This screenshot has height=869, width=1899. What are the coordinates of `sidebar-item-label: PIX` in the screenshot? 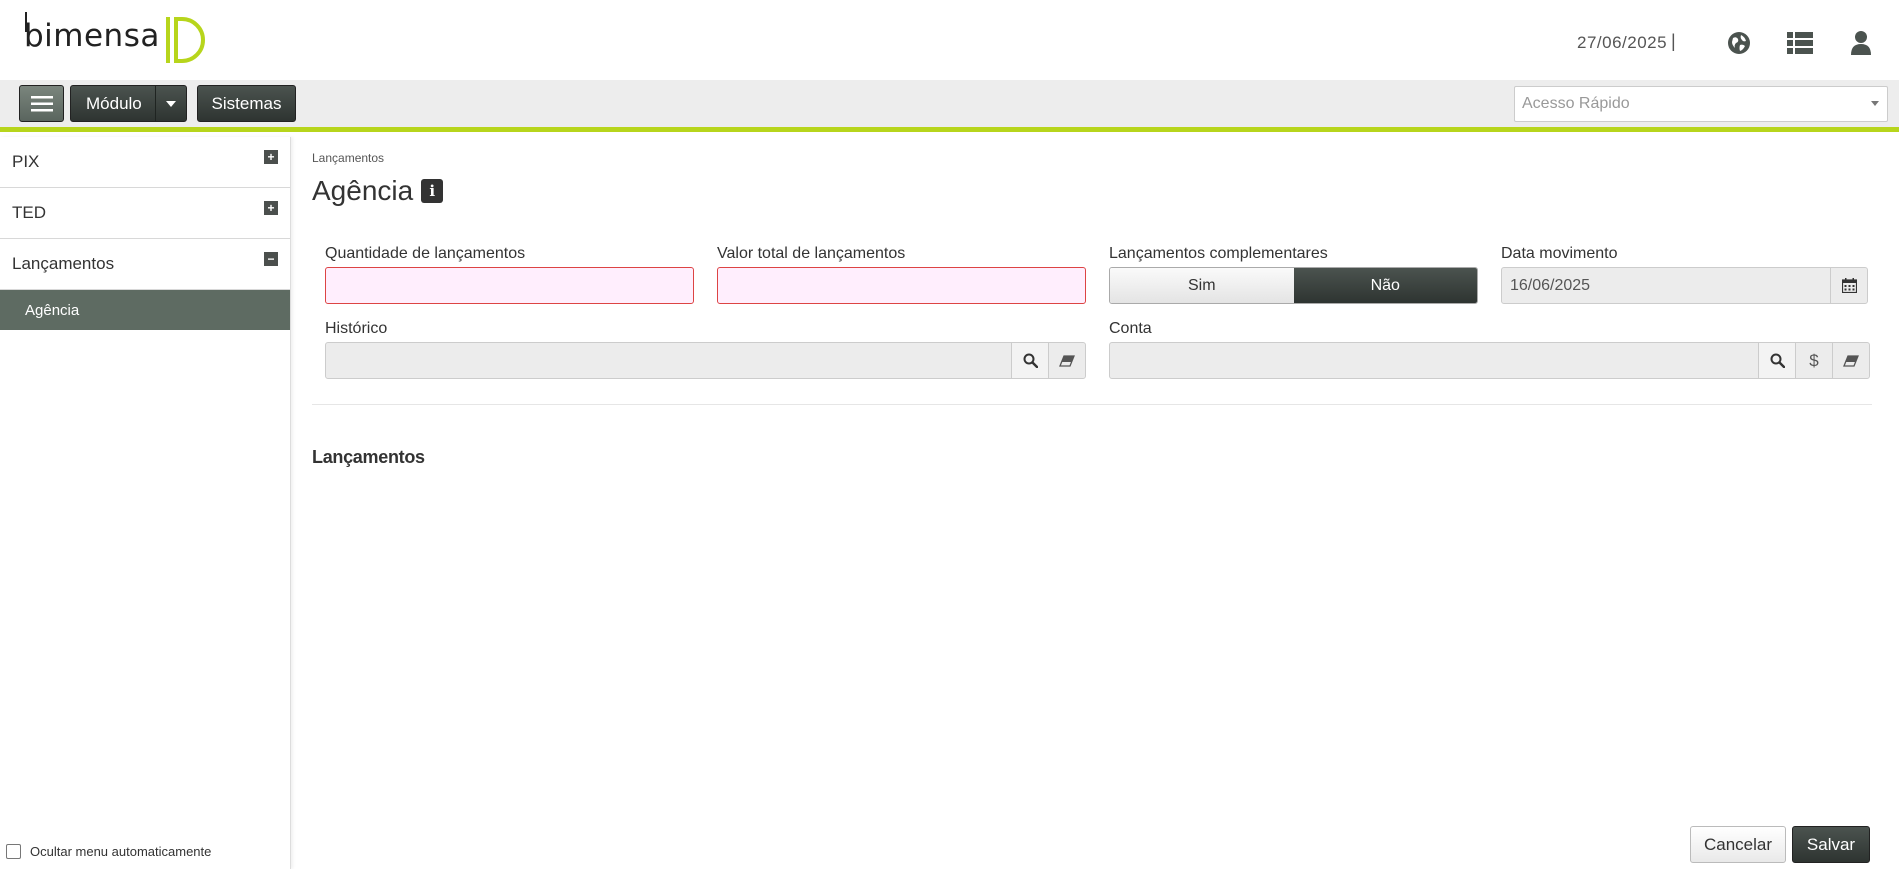 It's located at (26, 161).